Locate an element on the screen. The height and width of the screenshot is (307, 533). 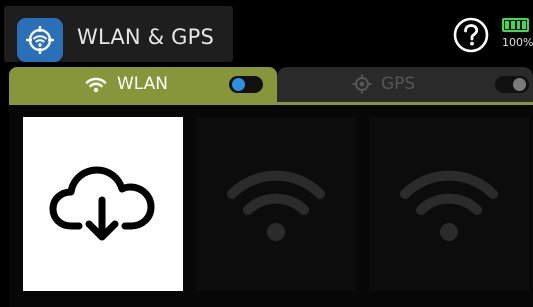
wlan-toggle is located at coordinates (246, 84).